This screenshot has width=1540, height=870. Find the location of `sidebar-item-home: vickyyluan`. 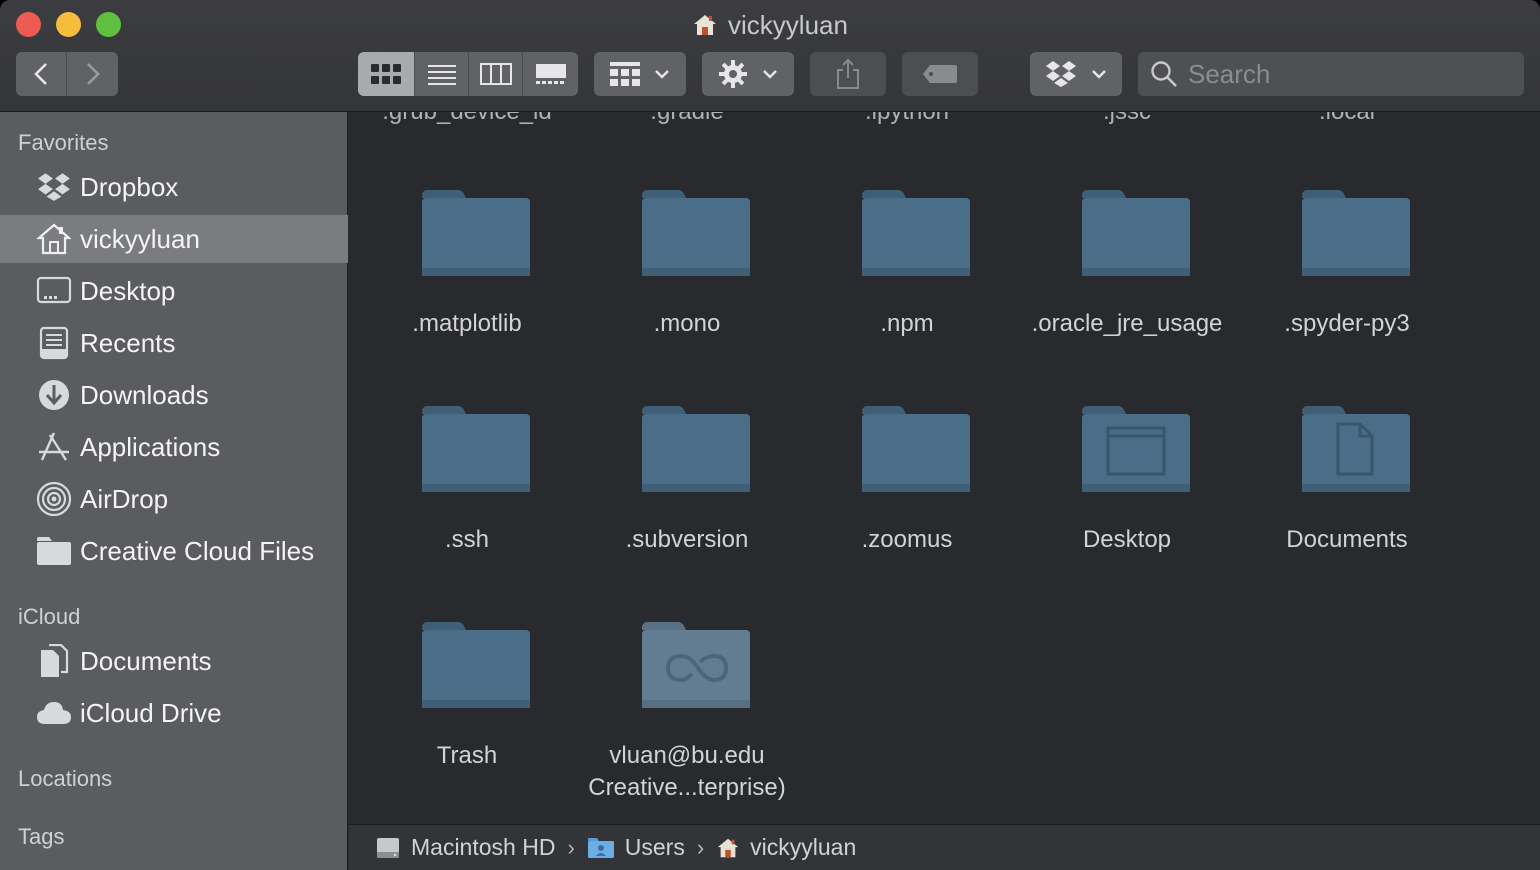

sidebar-item-home: vickyyluan is located at coordinates (174, 239).